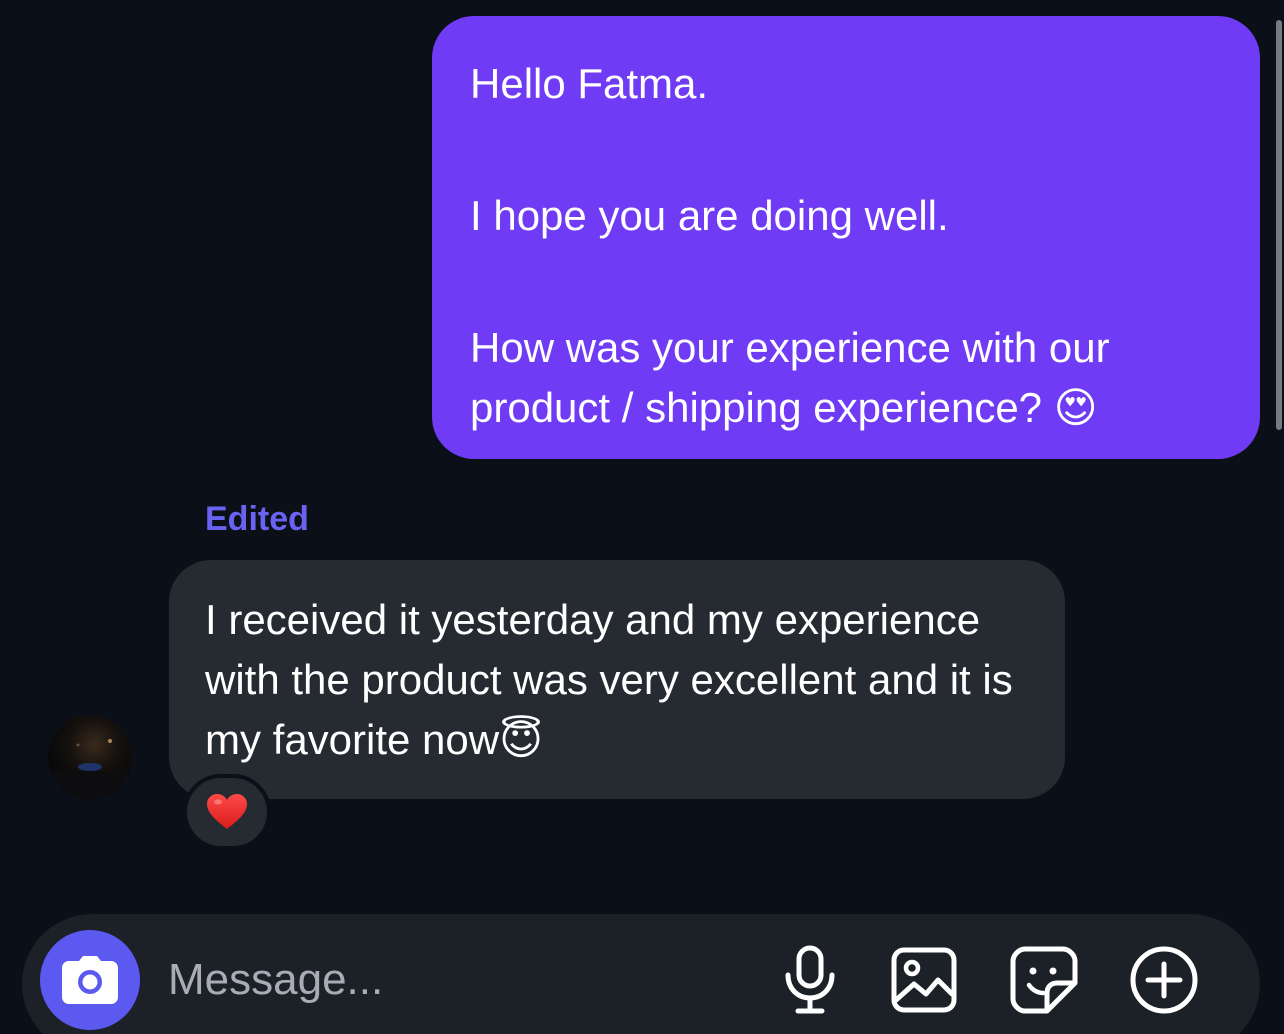 Image resolution: width=1284 pixels, height=1034 pixels. What do you see at coordinates (589, 83) in the screenshot?
I see `message-line: Hello Fatma.` at bounding box center [589, 83].